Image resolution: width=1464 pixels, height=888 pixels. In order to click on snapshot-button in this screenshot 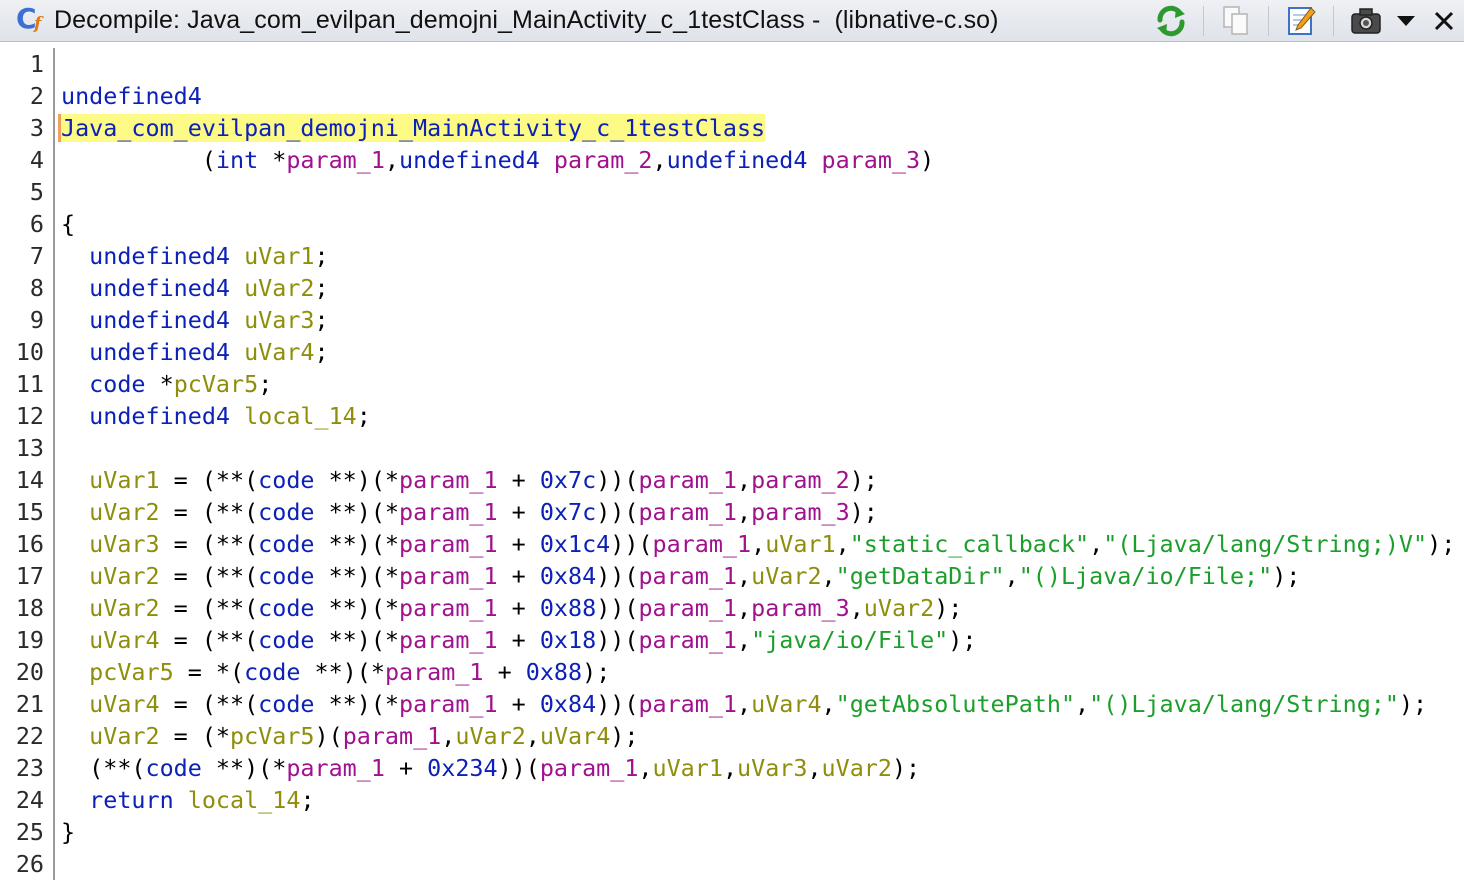, I will do `click(1366, 21)`.